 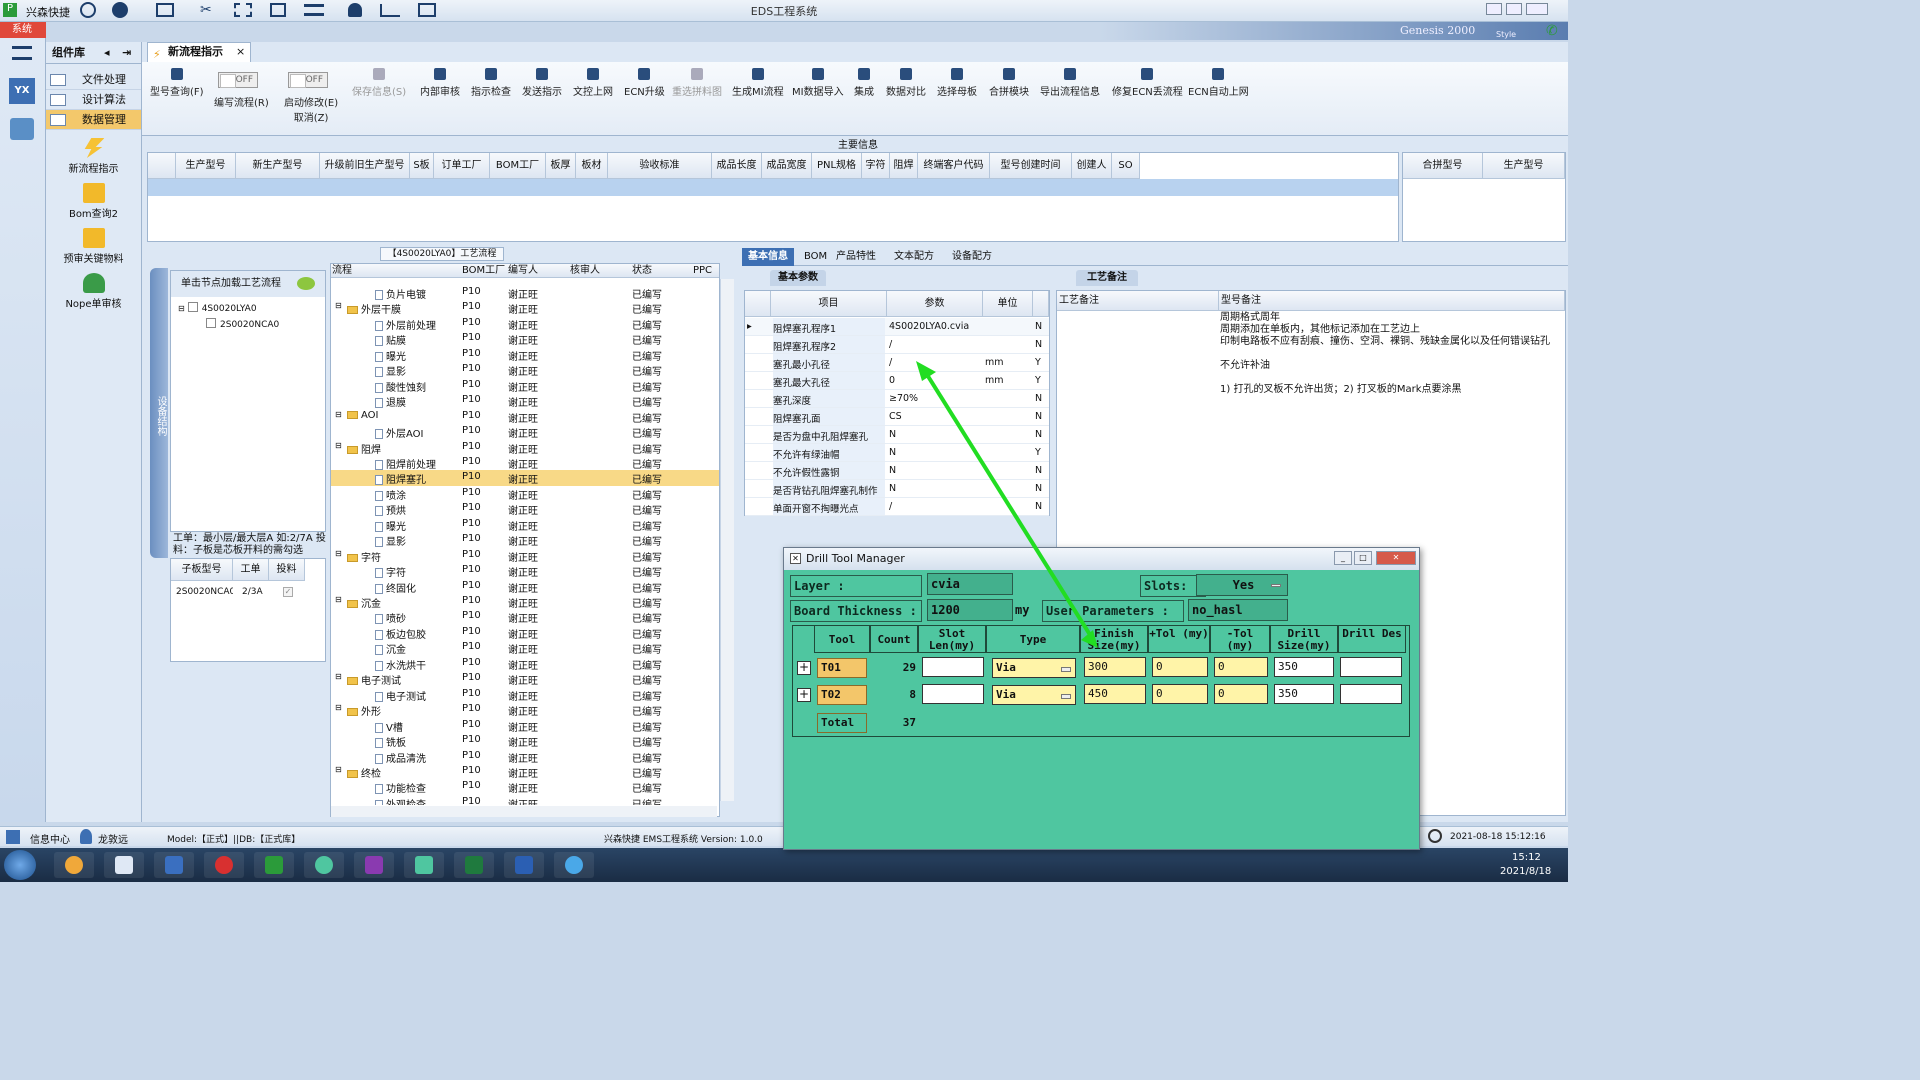 I want to click on flow-row: 字符 P10 谢正旺 已编写, so click(x=525, y=571).